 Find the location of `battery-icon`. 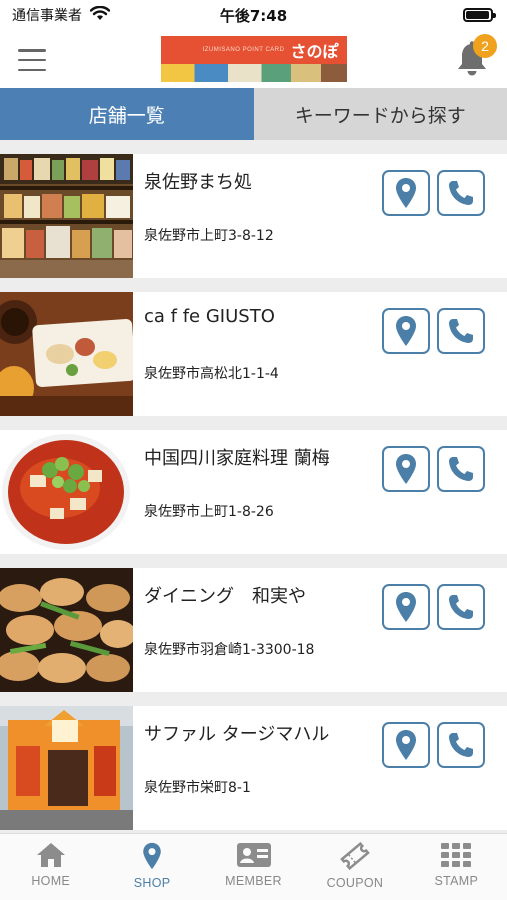

battery-icon is located at coordinates (479, 15).